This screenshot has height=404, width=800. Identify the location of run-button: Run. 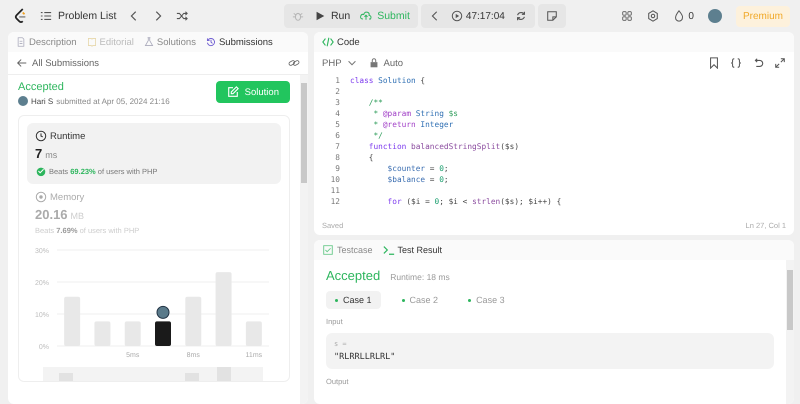
(332, 16).